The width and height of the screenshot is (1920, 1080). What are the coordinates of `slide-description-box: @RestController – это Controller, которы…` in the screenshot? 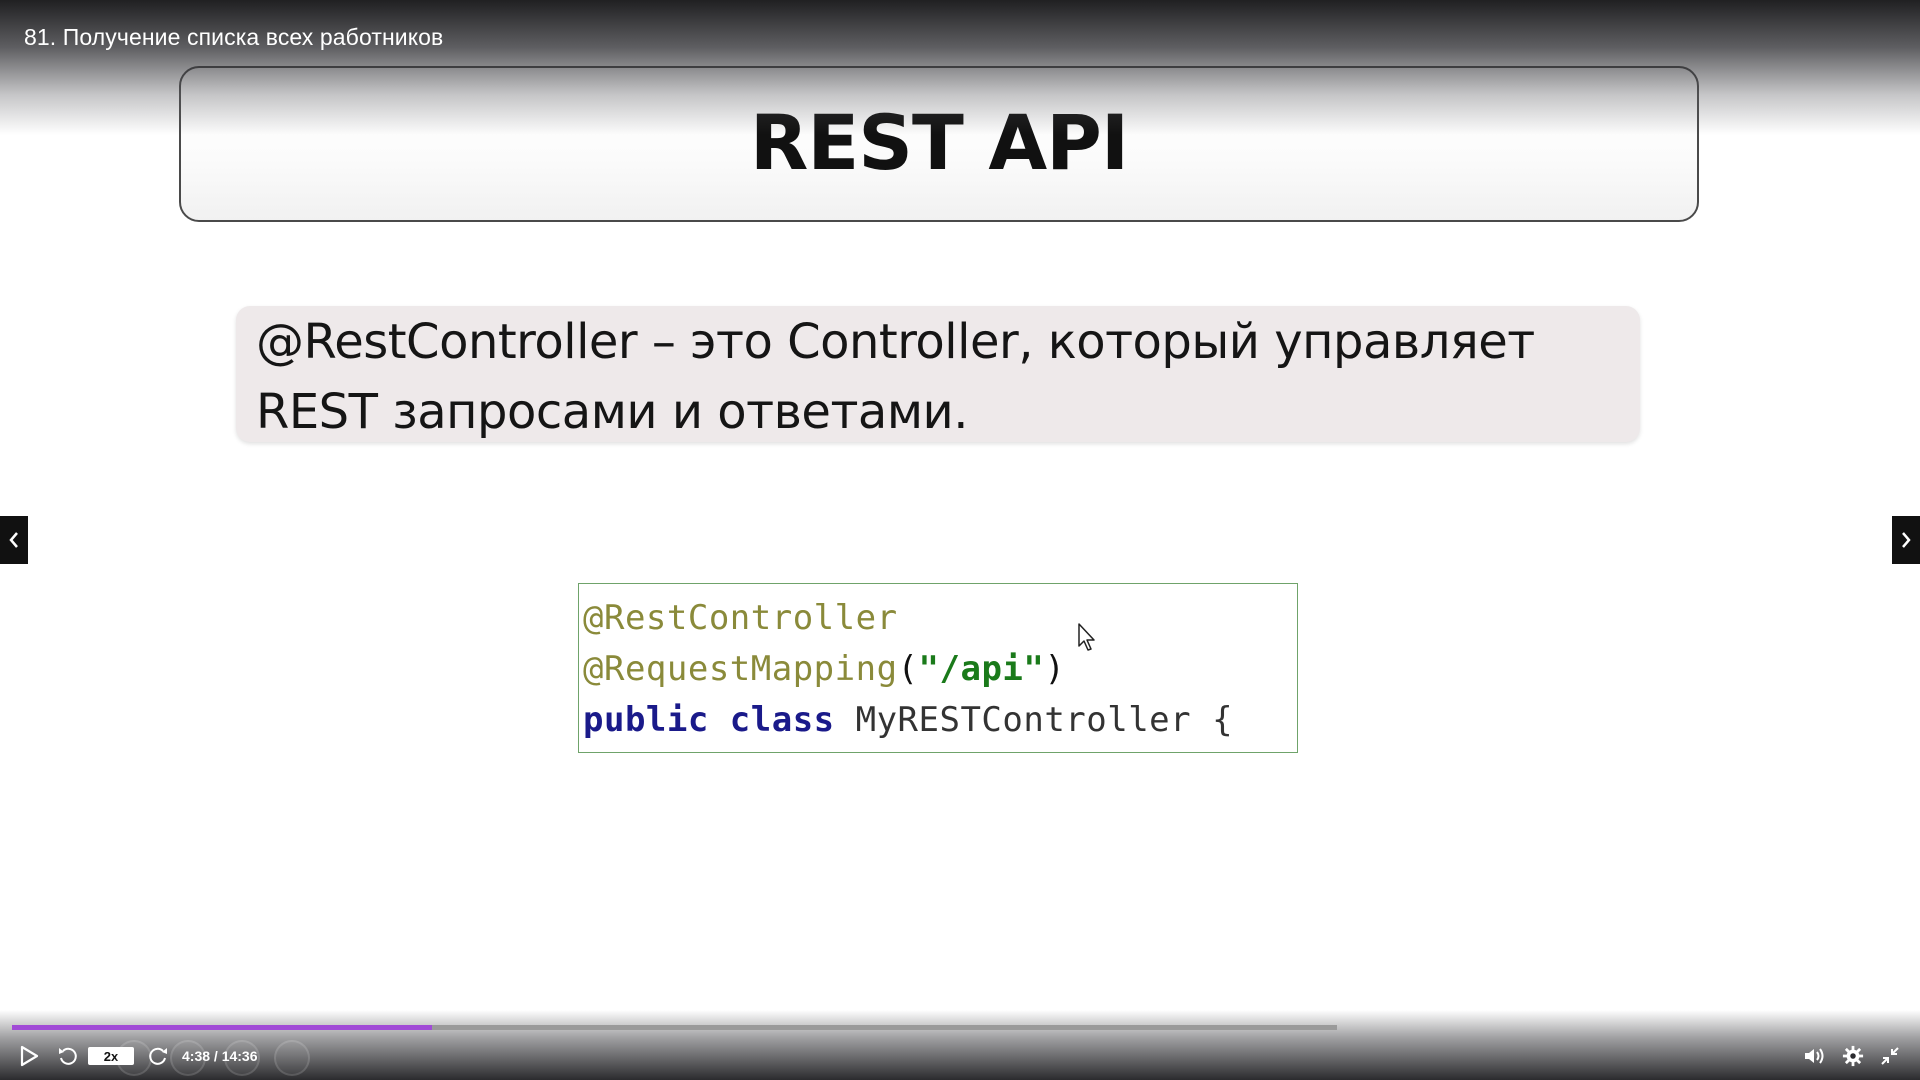 It's located at (938, 374).